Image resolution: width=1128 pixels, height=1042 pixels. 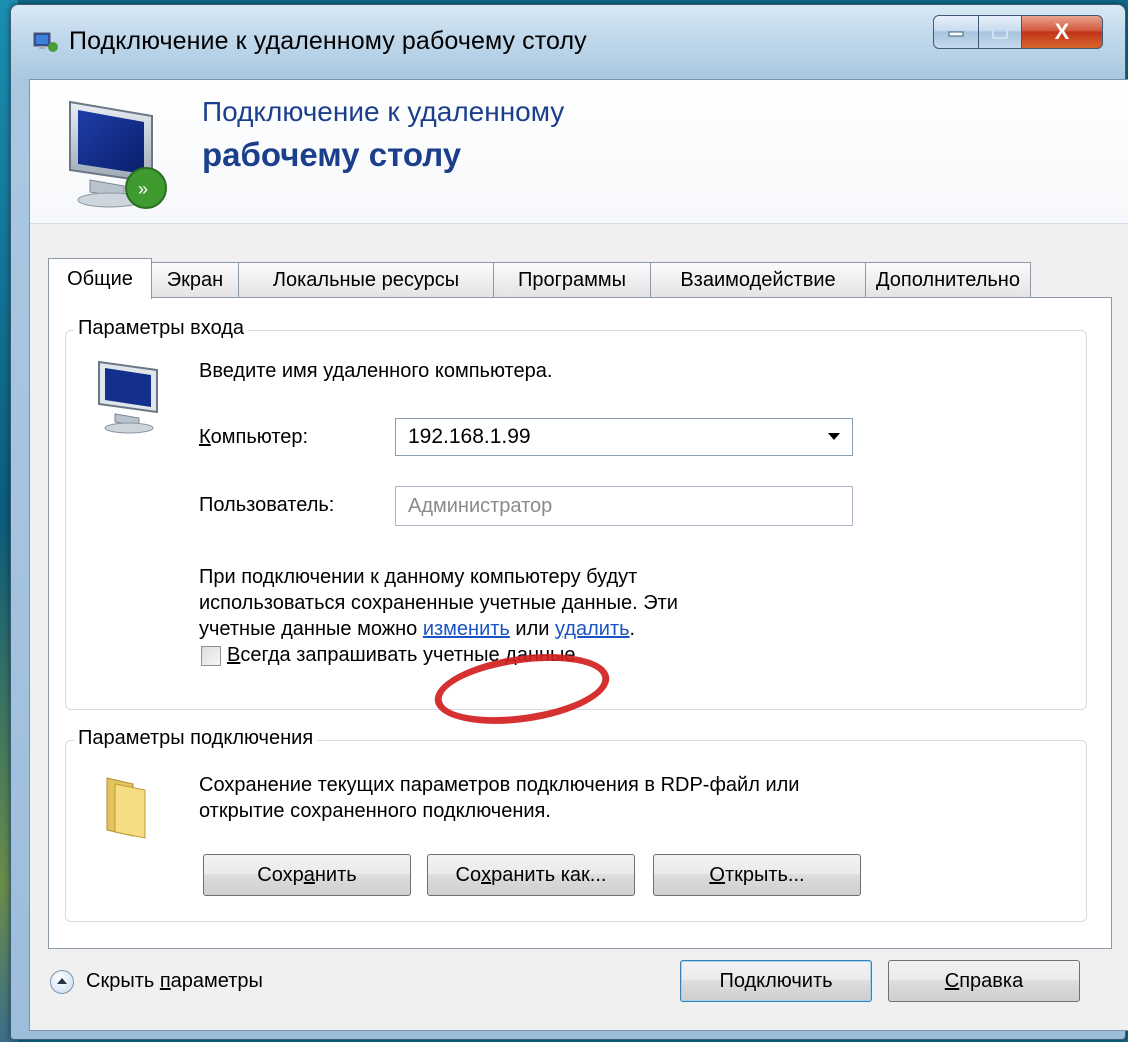 I want to click on help-button: Справка, so click(x=984, y=981).